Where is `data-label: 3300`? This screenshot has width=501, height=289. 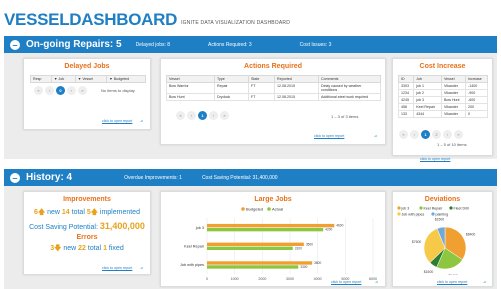 data-label: 3300 is located at coordinates (303, 267).